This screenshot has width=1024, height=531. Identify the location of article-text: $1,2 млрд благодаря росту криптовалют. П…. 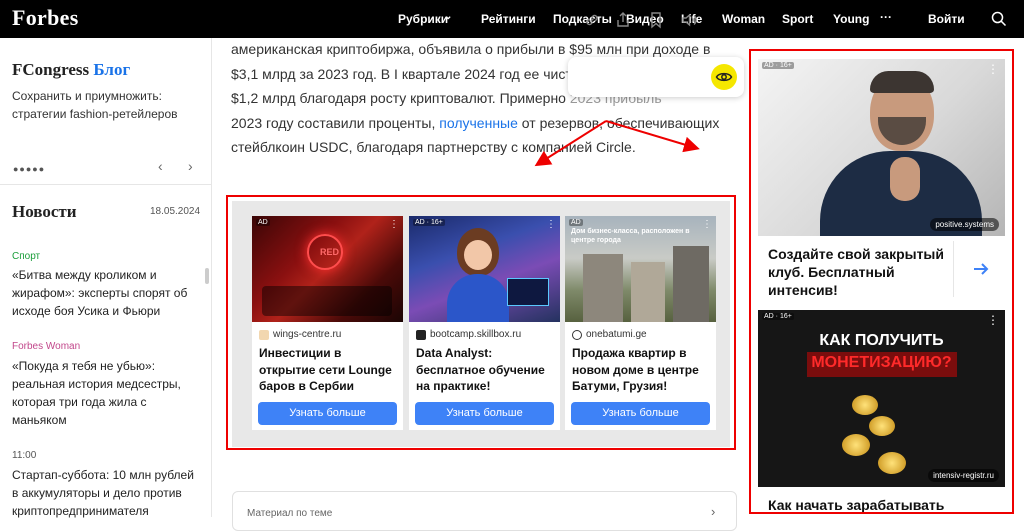
(400, 98).